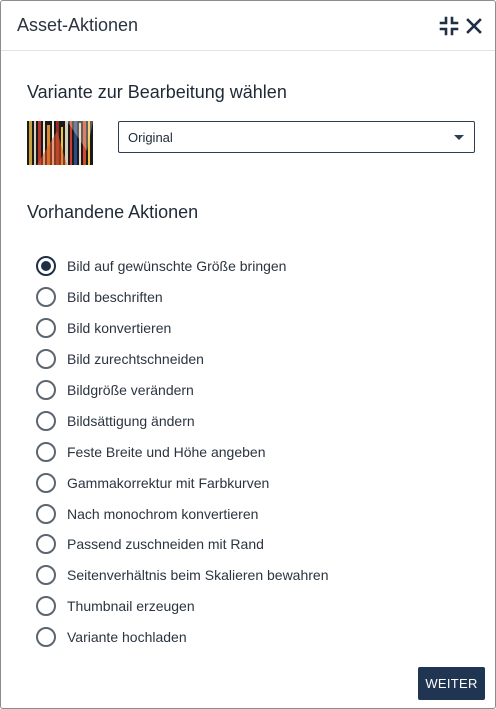 The height and width of the screenshot is (709, 496). What do you see at coordinates (248, 26) in the screenshot?
I see `dialog-header: Asset-Aktionen` at bounding box center [248, 26].